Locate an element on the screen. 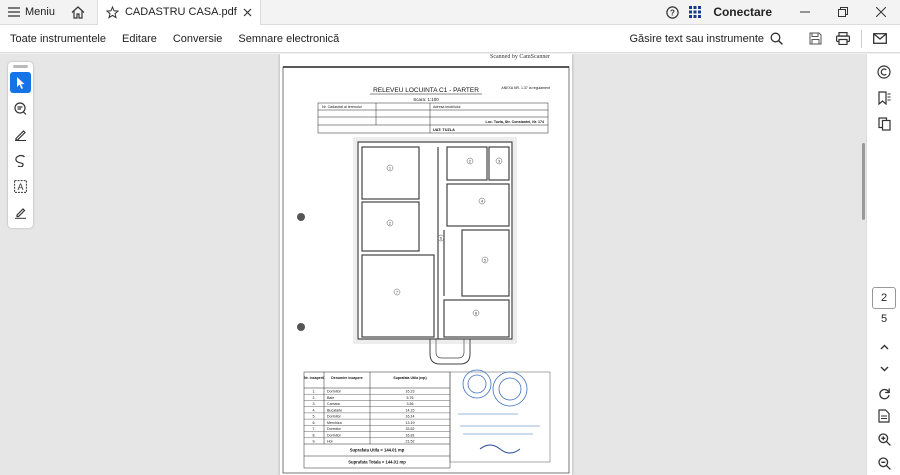  close-tab-icon is located at coordinates (247, 12).